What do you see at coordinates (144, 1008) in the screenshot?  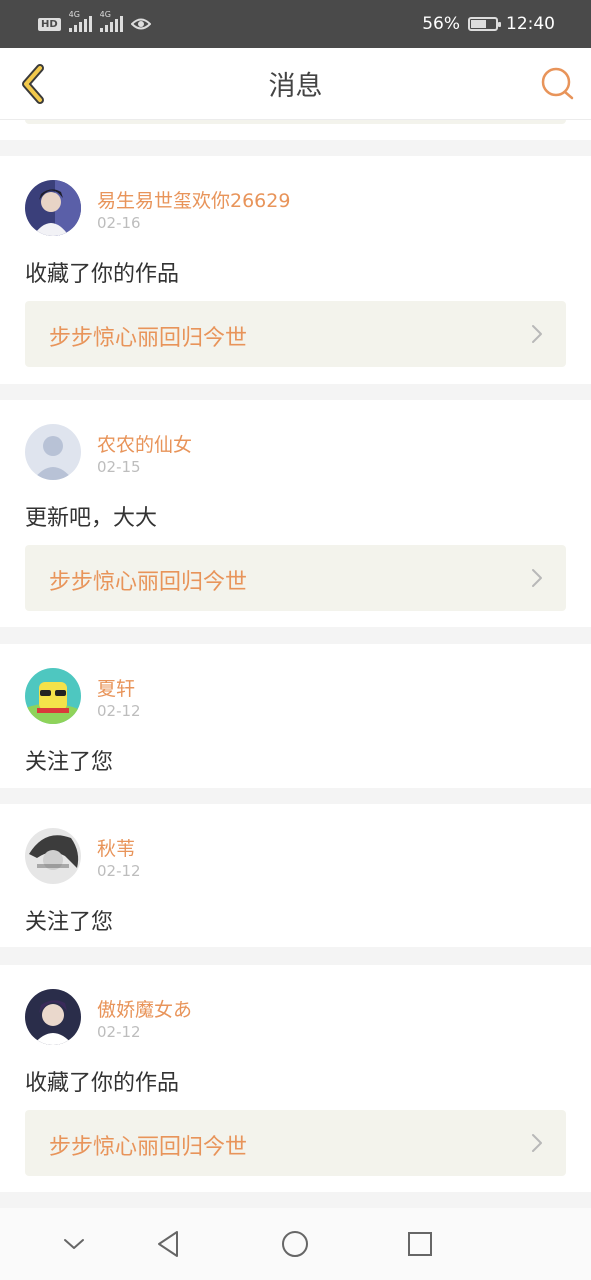 I see `username: 傲娇魔女あ` at bounding box center [144, 1008].